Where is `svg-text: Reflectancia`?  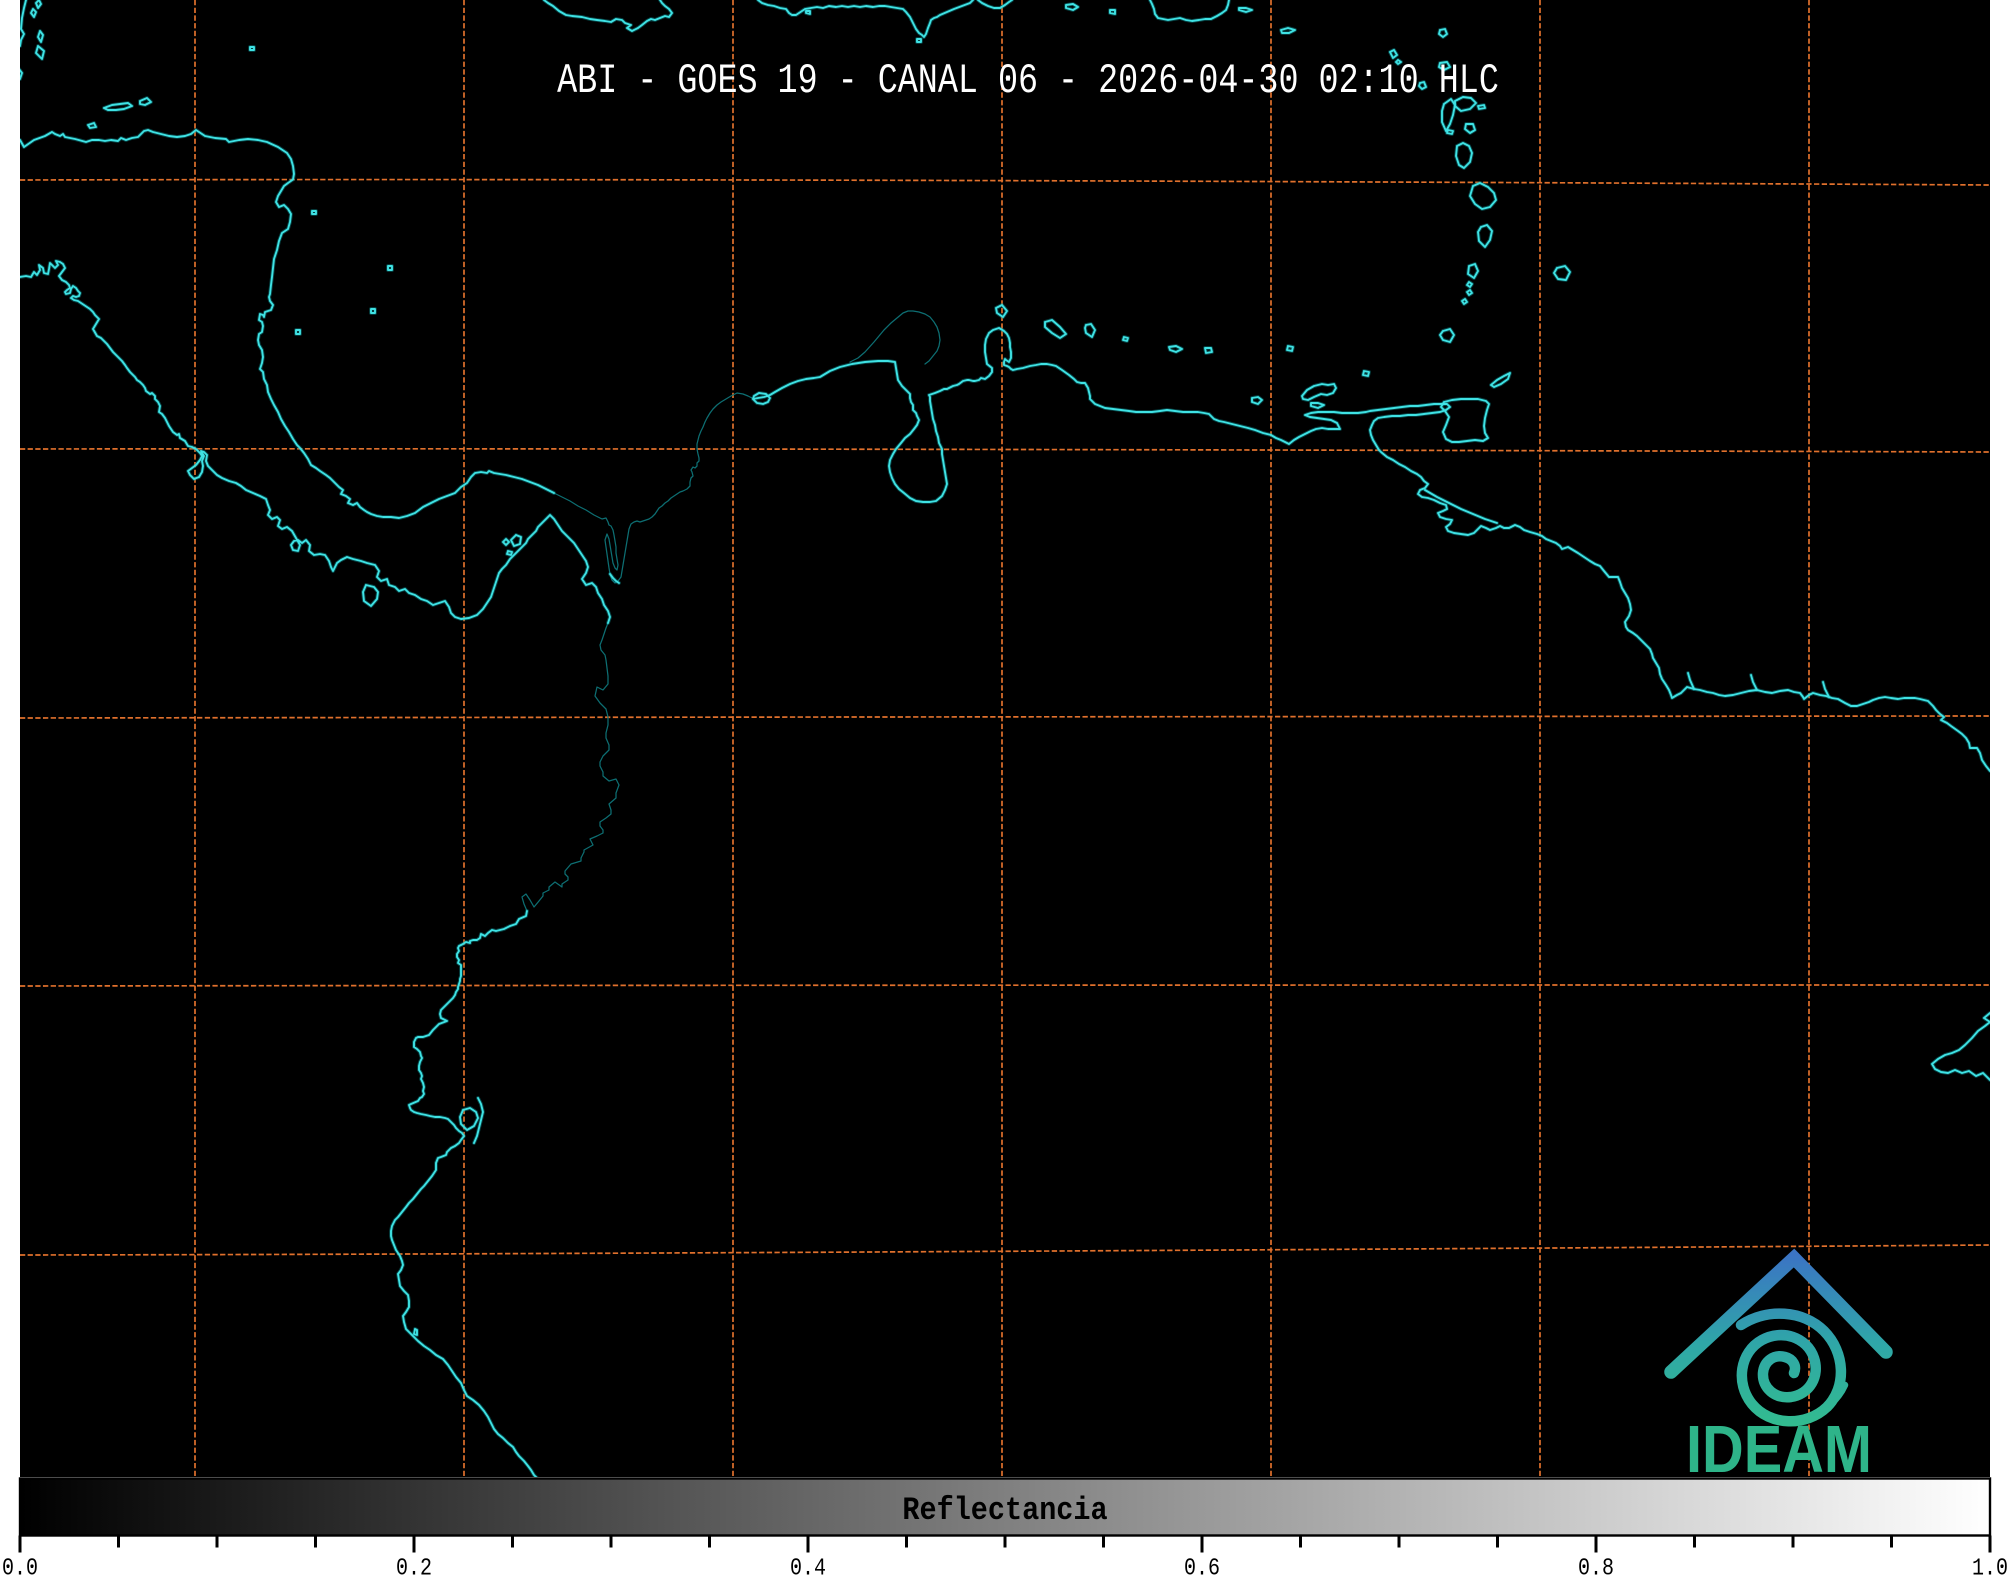
svg-text: Reflectancia is located at coordinates (1004, 1510).